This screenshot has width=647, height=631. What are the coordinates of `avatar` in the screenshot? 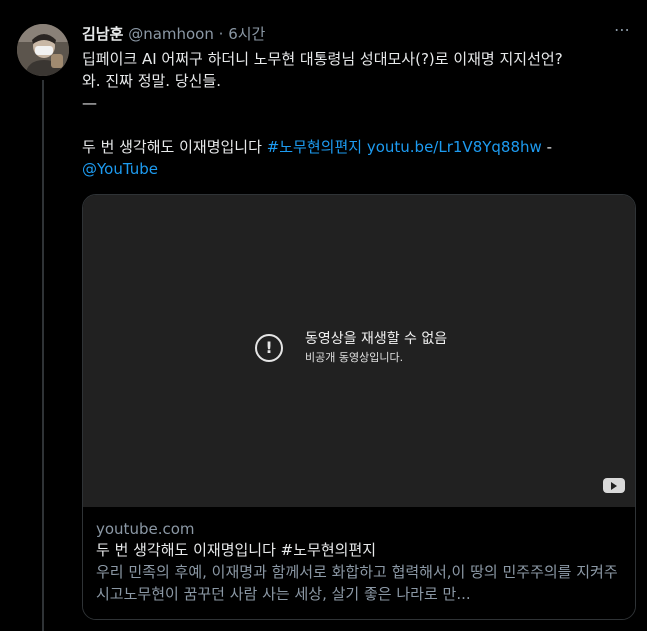 It's located at (43, 50).